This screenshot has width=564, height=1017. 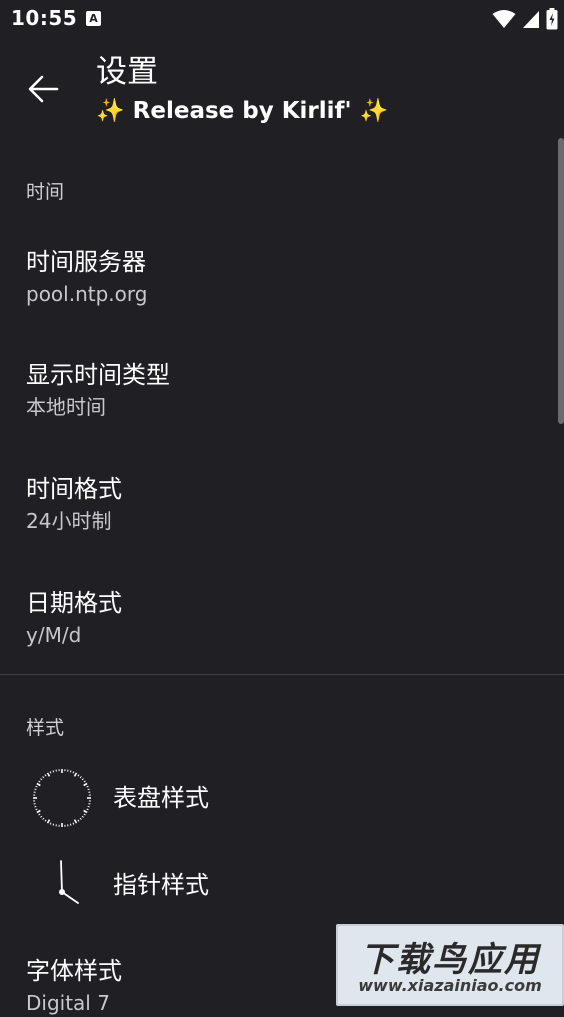 What do you see at coordinates (561, 281) in the screenshot?
I see `scrollbar` at bounding box center [561, 281].